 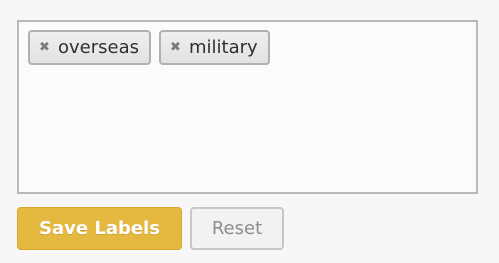 I want to click on label-chip-overseas: ✖ overseas, so click(x=89, y=47).